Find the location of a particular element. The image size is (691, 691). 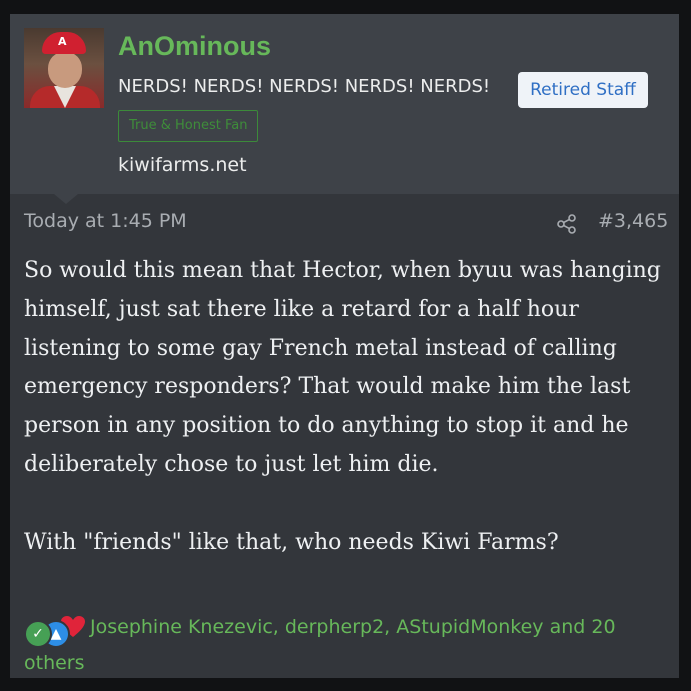

share-icon is located at coordinates (567, 224).